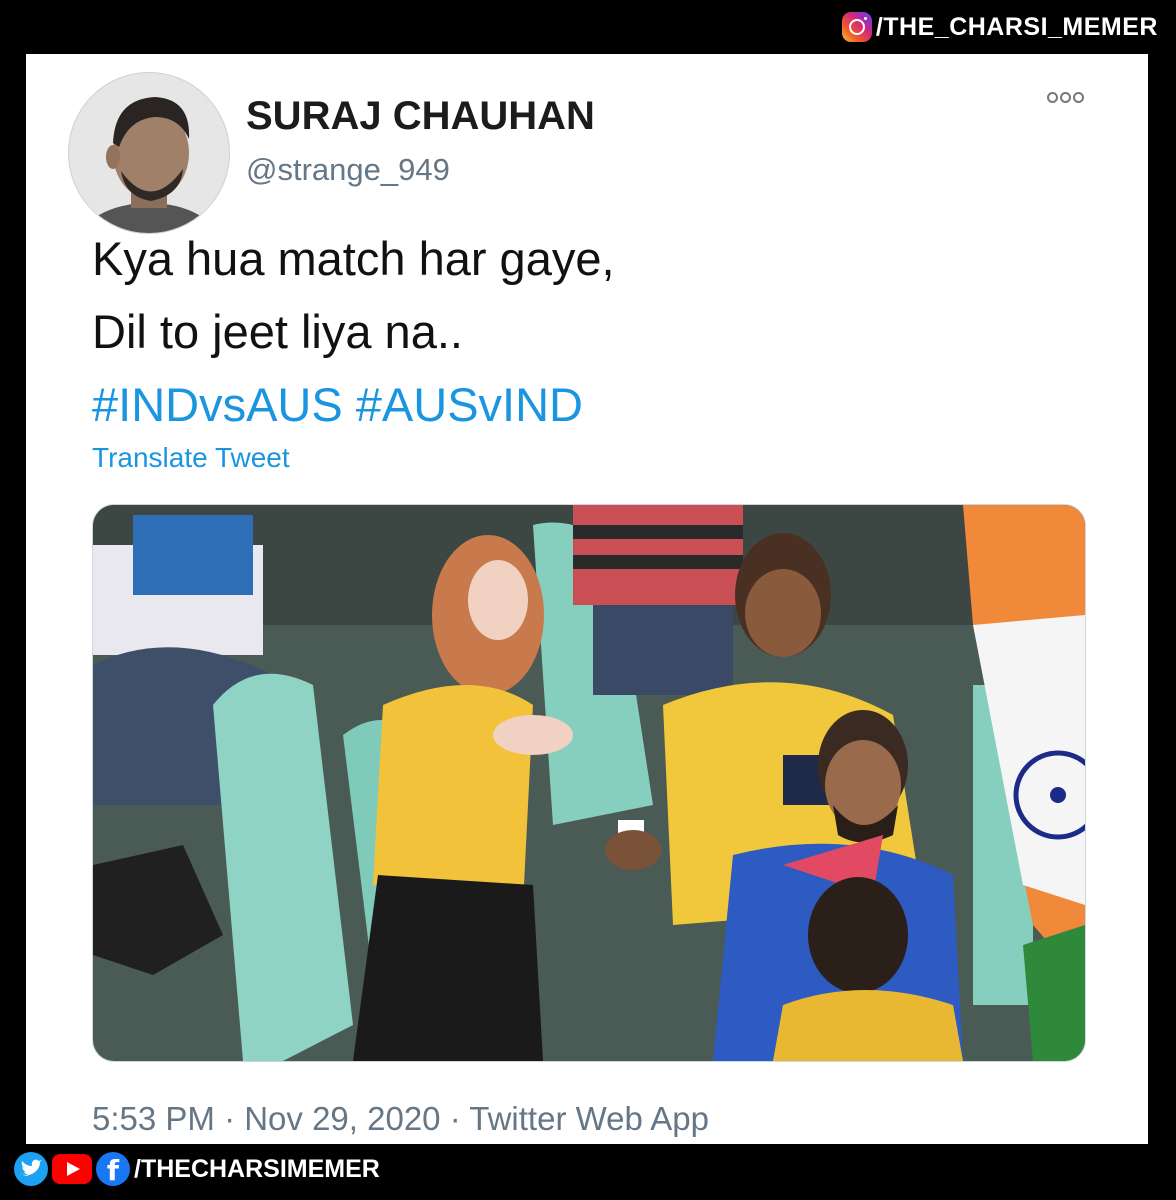 This screenshot has height=1200, width=1176. Describe the element at coordinates (277, 331) in the screenshot. I see `tweet-text-line: Dil to jeet liya na..` at that location.